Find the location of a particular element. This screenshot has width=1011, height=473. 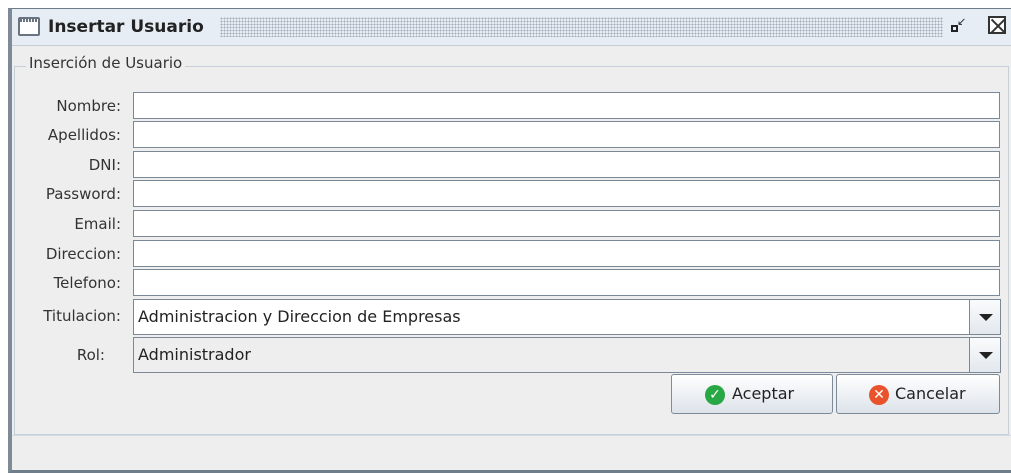

titlebar-grip is located at coordinates (581, 27).